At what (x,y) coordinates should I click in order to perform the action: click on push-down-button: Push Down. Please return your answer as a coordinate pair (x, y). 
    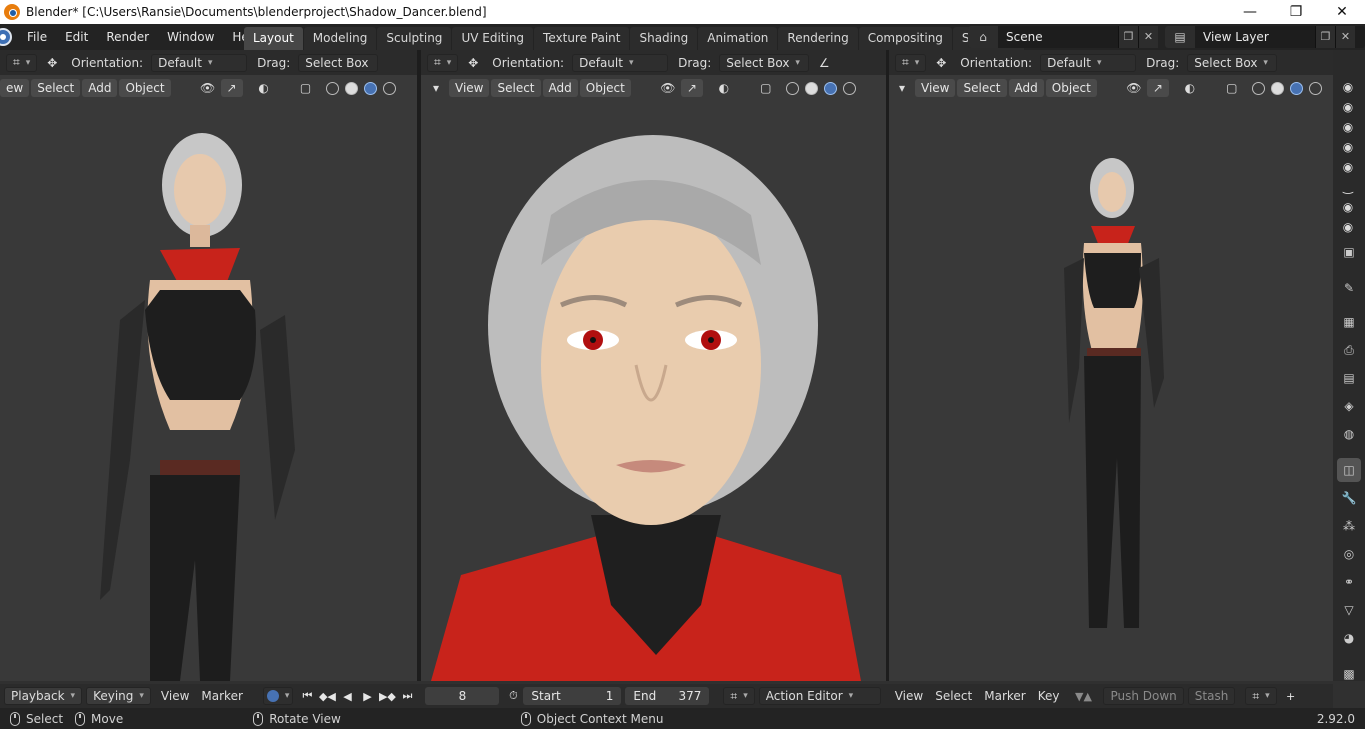
    Looking at the image, I should click on (1143, 696).